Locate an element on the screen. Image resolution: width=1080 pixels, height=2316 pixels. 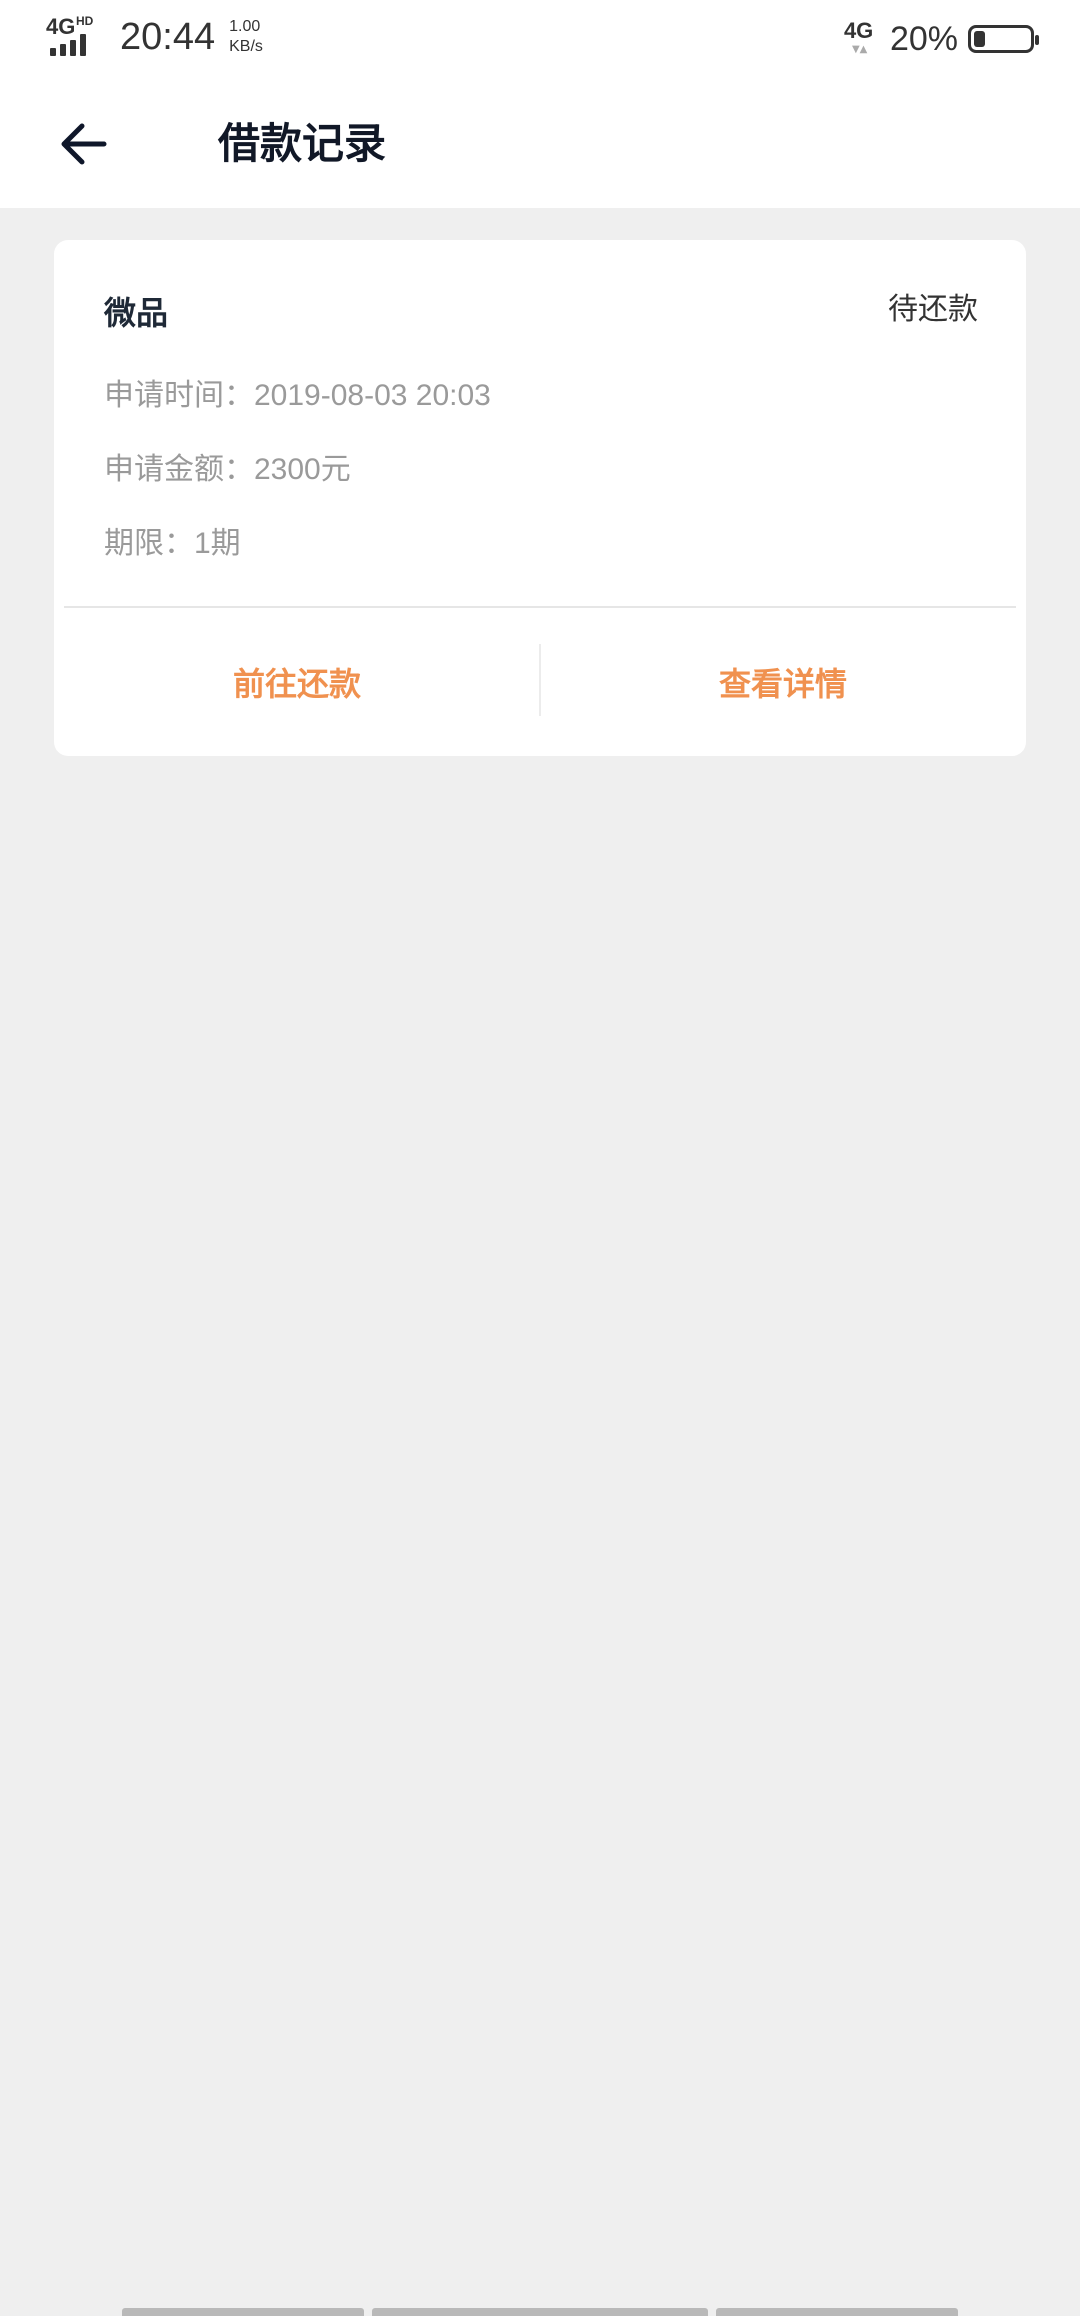
data-network-icon: 4G ▼▲ is located at coordinates (862, 39).